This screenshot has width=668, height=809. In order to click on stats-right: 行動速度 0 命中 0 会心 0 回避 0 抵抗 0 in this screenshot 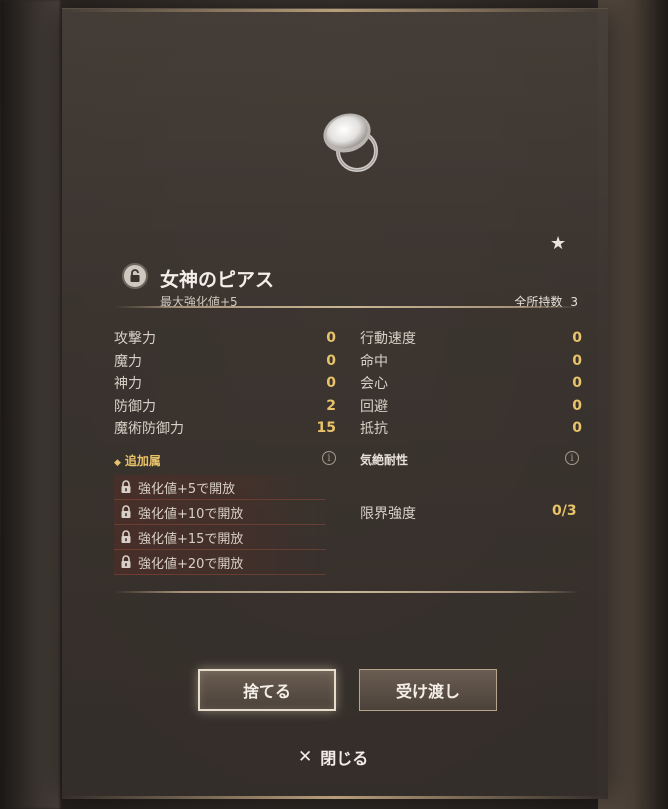, I will do `click(471, 383)`.